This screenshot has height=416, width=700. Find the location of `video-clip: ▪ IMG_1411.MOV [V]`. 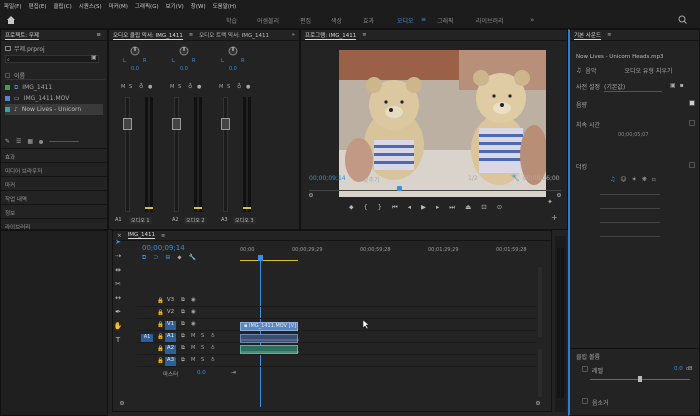

video-clip: ▪ IMG_1411.MOV [V] is located at coordinates (269, 326).